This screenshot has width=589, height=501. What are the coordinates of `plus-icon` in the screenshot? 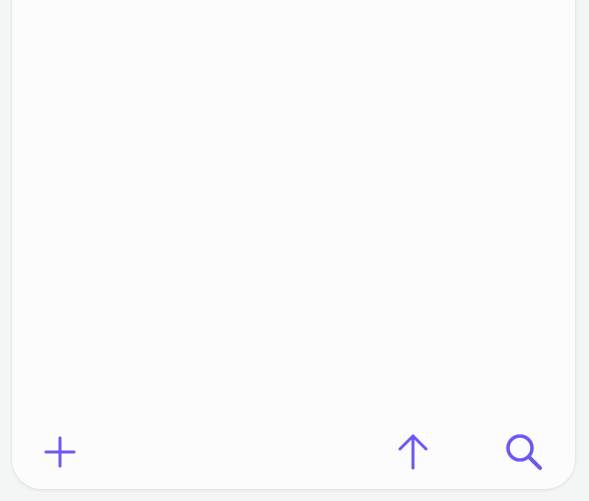 It's located at (60, 452).